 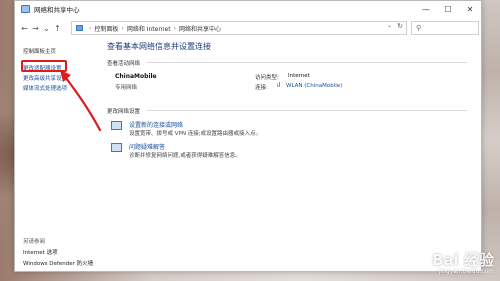 What do you see at coordinates (156, 124) in the screenshot?
I see `setup-connection-link: 设置新的连接或网络` at bounding box center [156, 124].